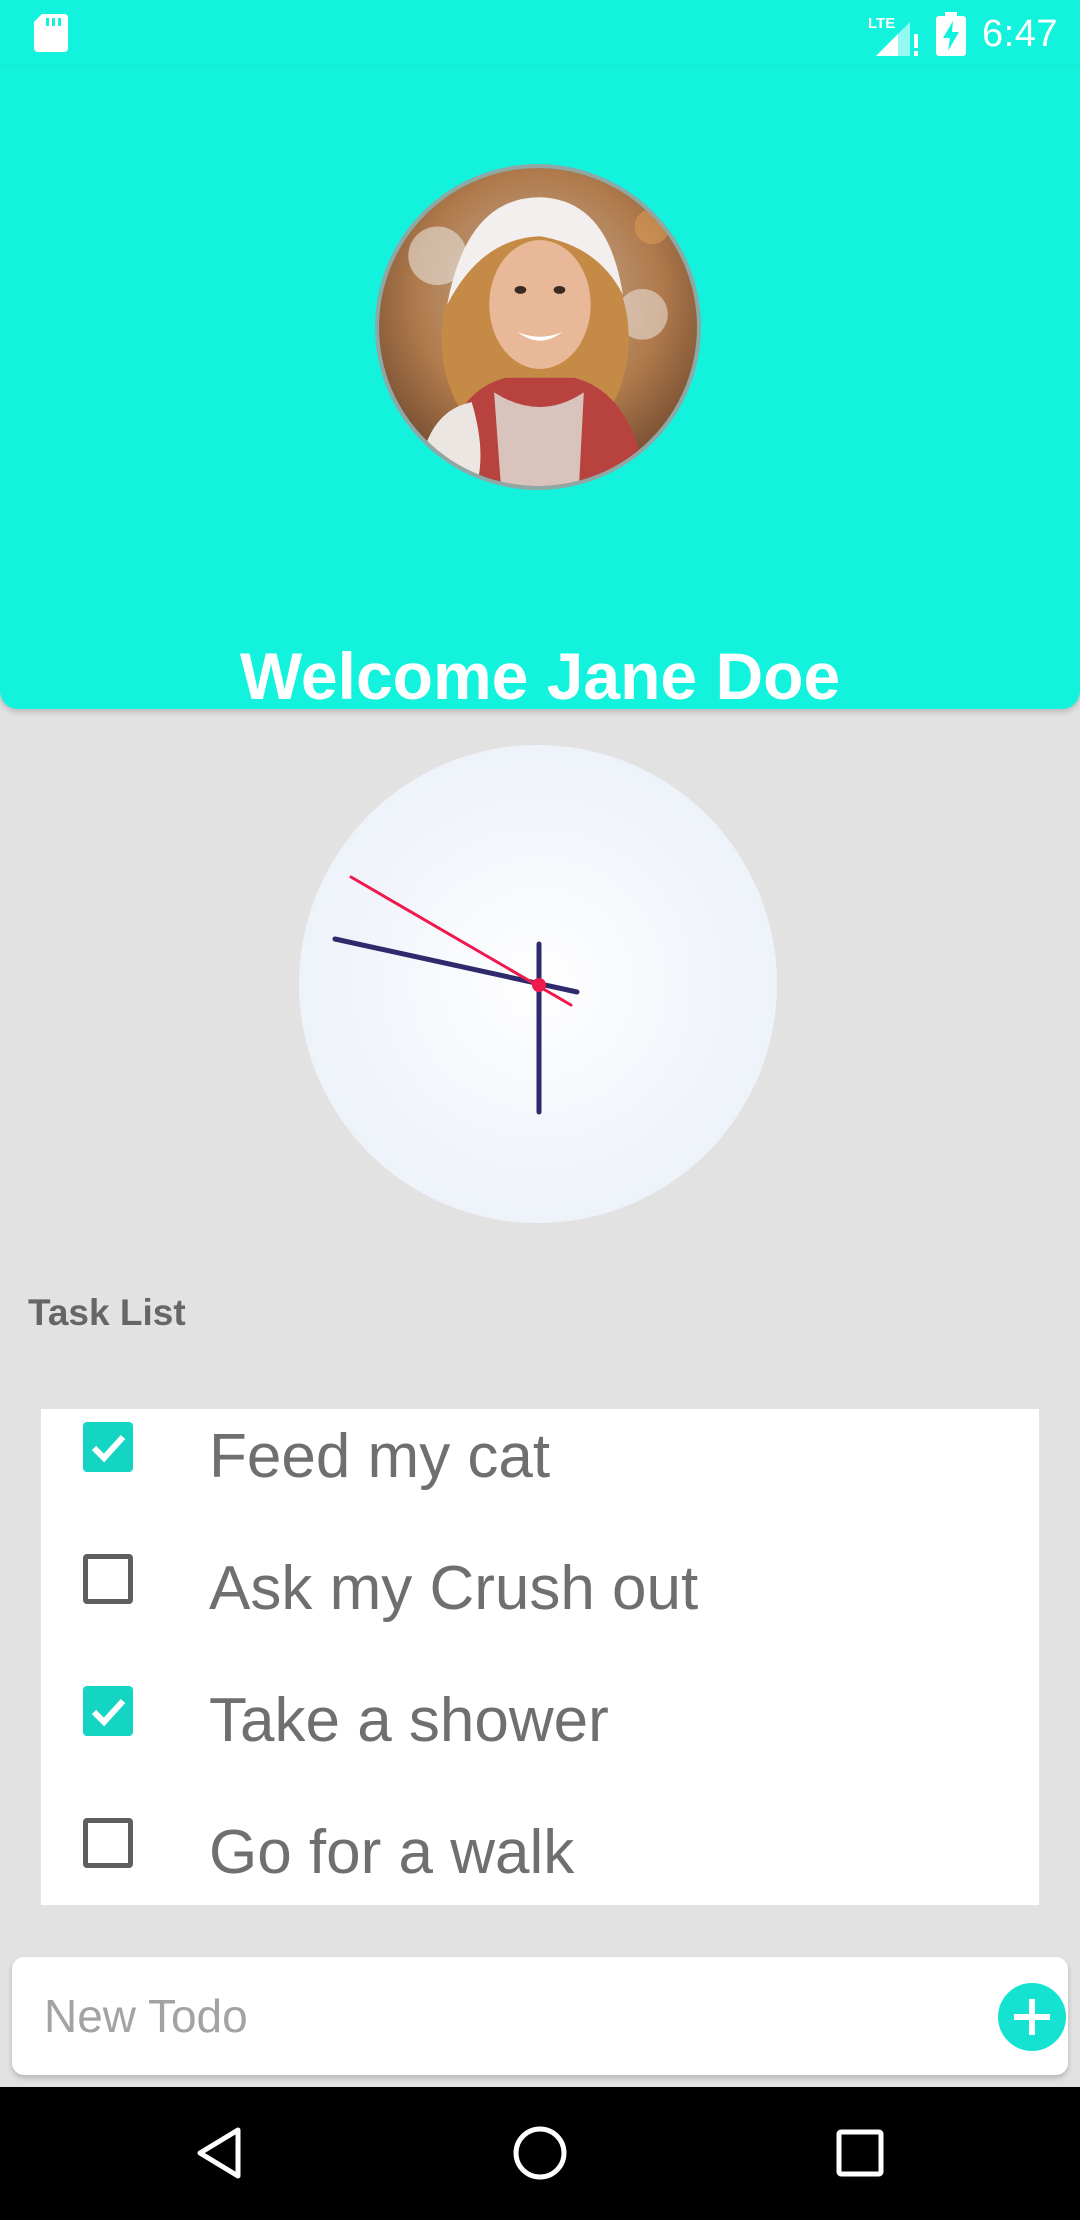 The height and width of the screenshot is (2220, 1080). What do you see at coordinates (392, 1852) in the screenshot?
I see `task-label: Go for a walk` at bounding box center [392, 1852].